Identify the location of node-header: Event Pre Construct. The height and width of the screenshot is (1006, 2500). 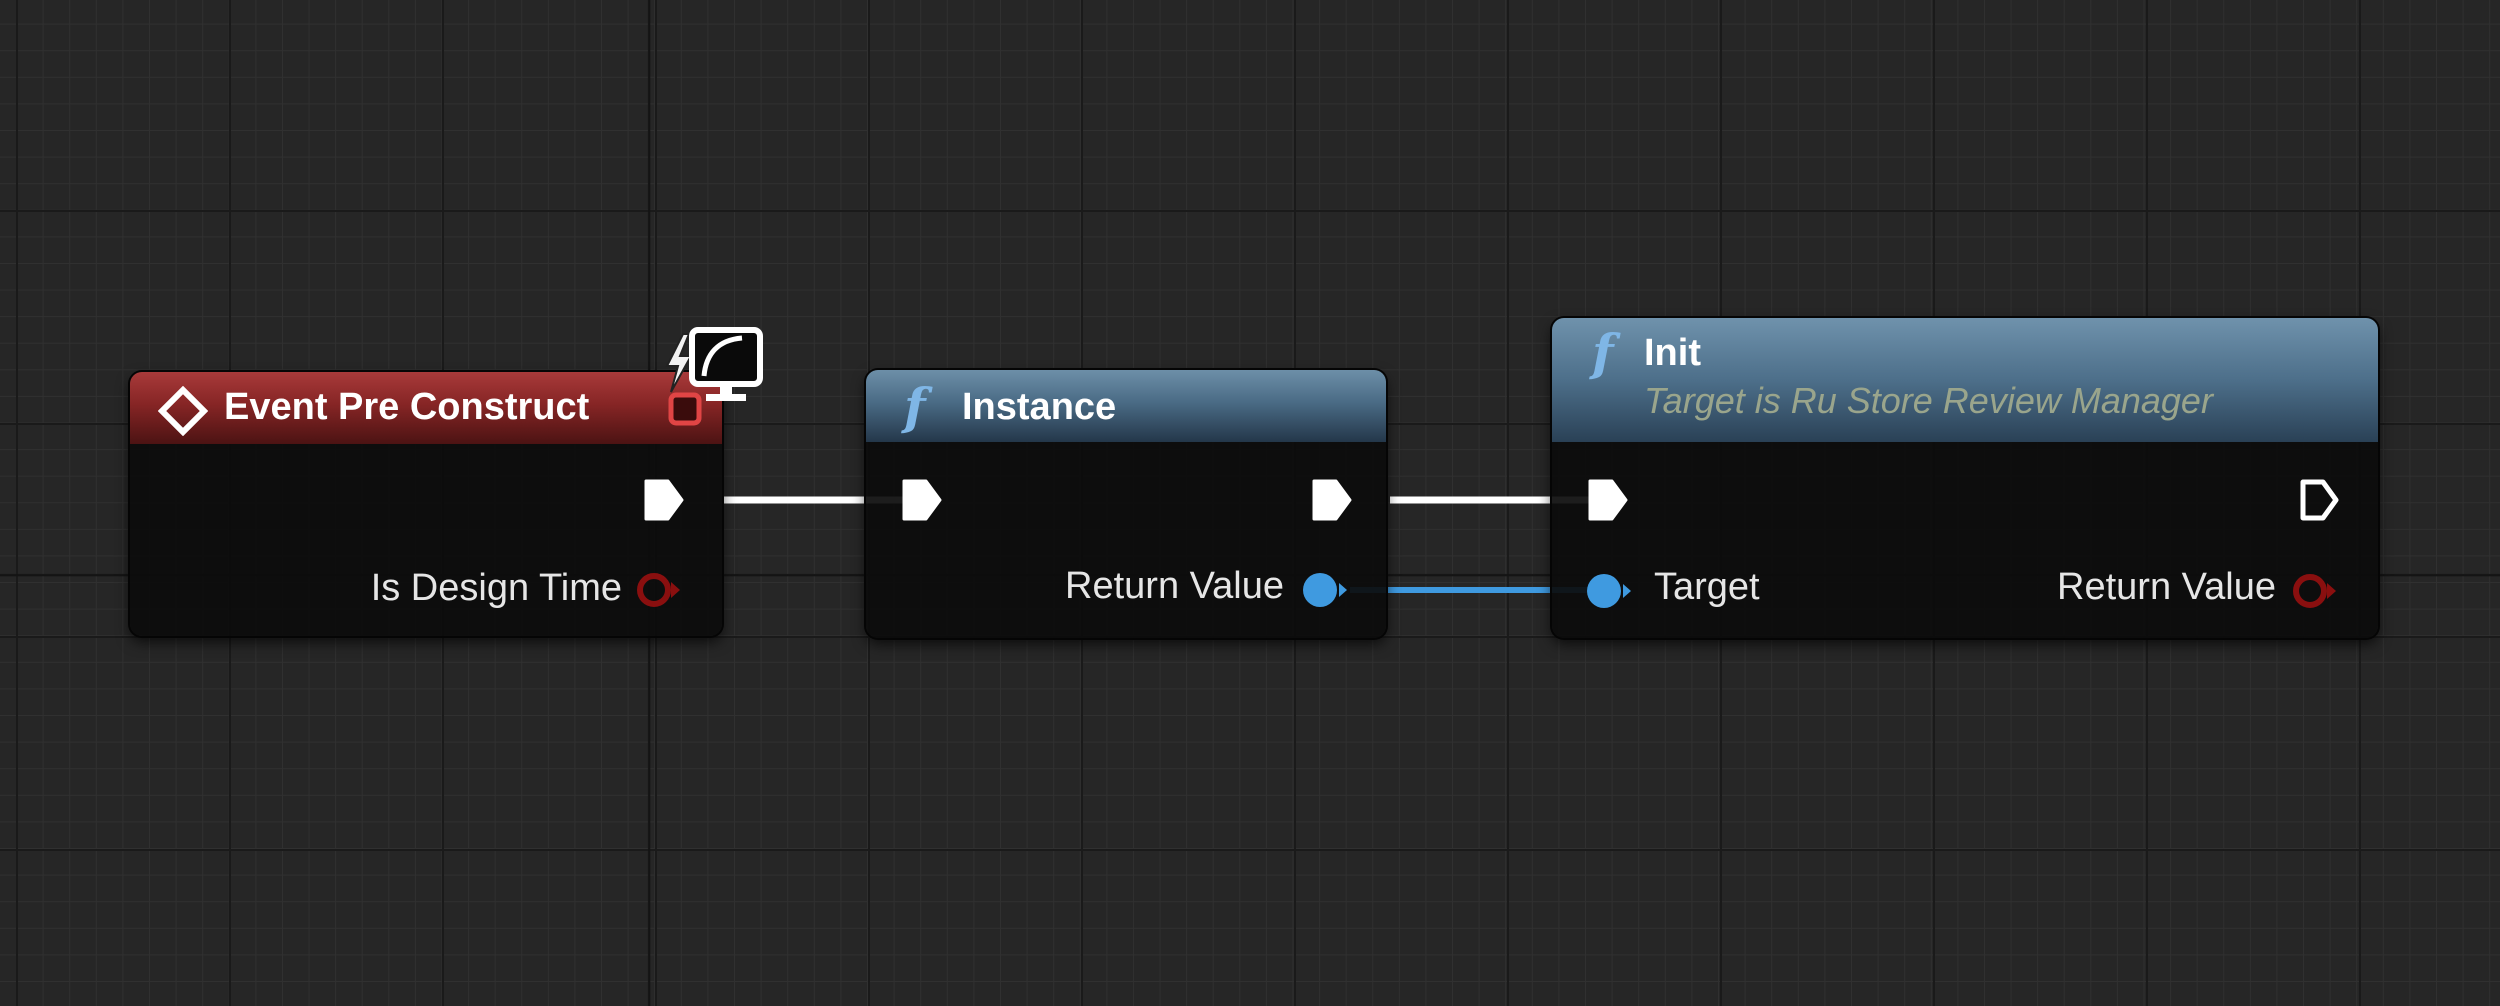
(426, 408).